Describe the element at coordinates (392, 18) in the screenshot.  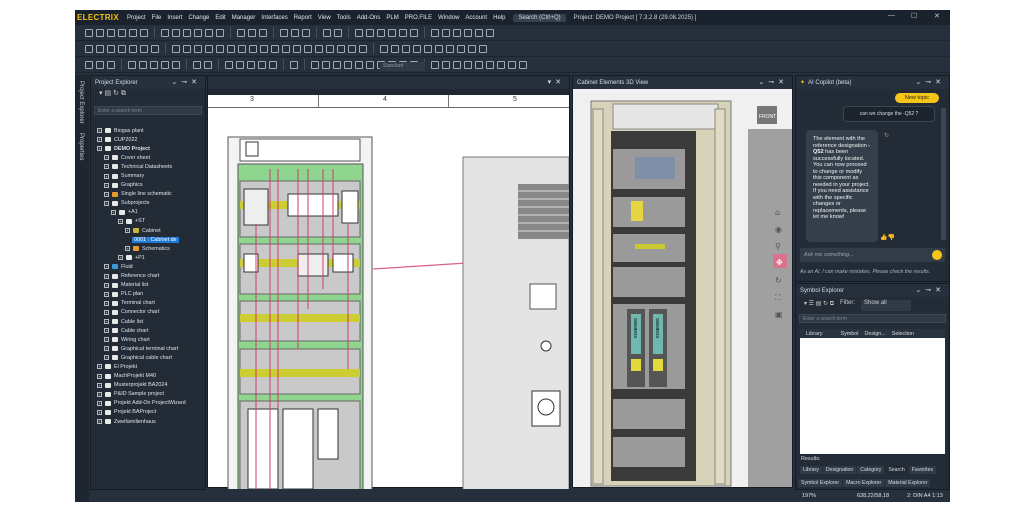
I see `menu-plm: PLM` at that location.